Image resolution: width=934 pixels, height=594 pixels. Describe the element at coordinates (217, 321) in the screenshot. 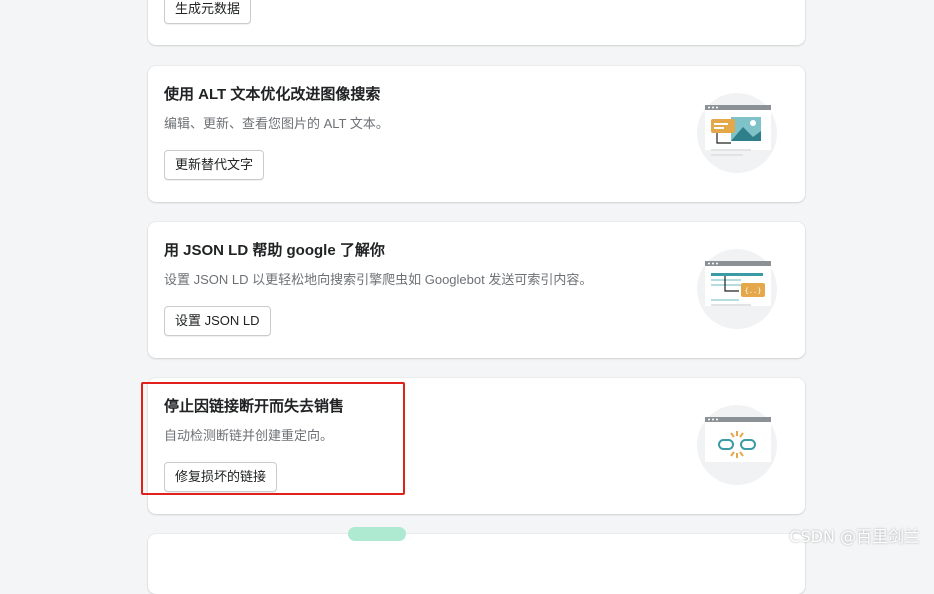

I see `setup-json-ld-button: 设置 JSON LD` at that location.